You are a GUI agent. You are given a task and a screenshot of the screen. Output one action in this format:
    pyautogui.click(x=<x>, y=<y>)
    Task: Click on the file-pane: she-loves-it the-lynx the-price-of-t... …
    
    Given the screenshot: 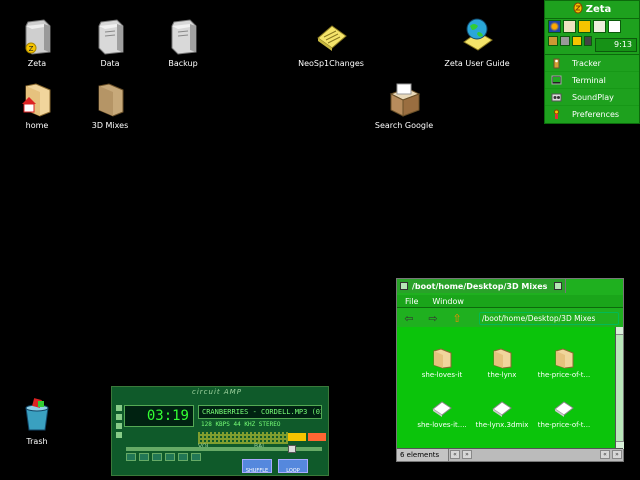 What is the action you would take?
    pyautogui.click(x=507, y=388)
    